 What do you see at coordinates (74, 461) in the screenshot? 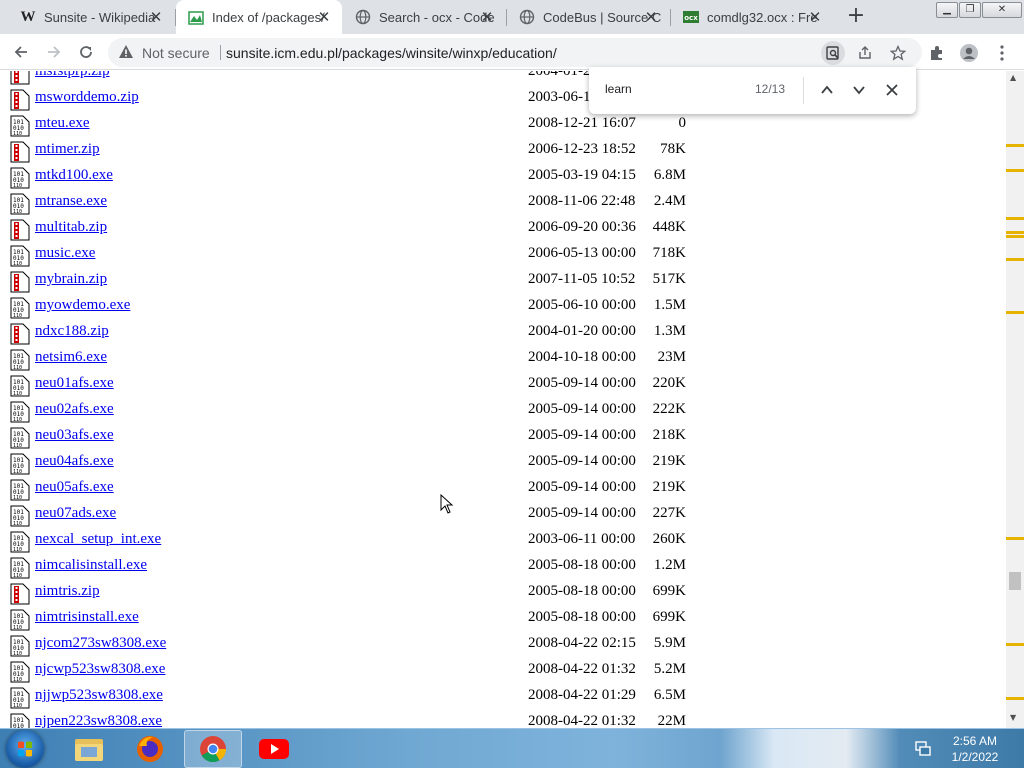
I see `file-link: neu04afs.exe` at bounding box center [74, 461].